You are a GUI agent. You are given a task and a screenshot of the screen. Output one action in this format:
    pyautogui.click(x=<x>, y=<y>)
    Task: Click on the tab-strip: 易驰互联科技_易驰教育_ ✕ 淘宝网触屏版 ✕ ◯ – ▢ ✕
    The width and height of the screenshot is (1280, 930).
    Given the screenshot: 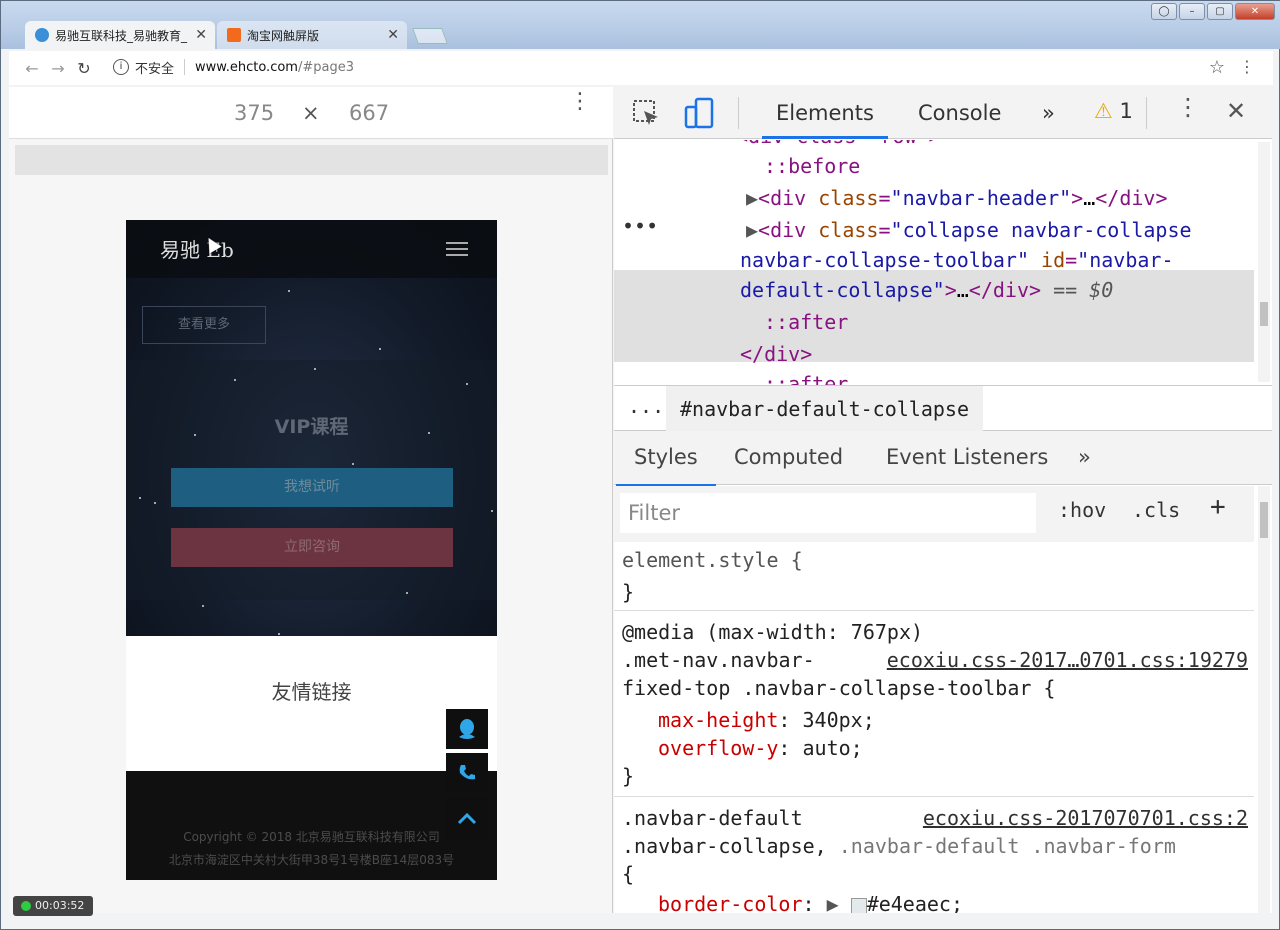 What is the action you would take?
    pyautogui.click(x=640, y=25)
    